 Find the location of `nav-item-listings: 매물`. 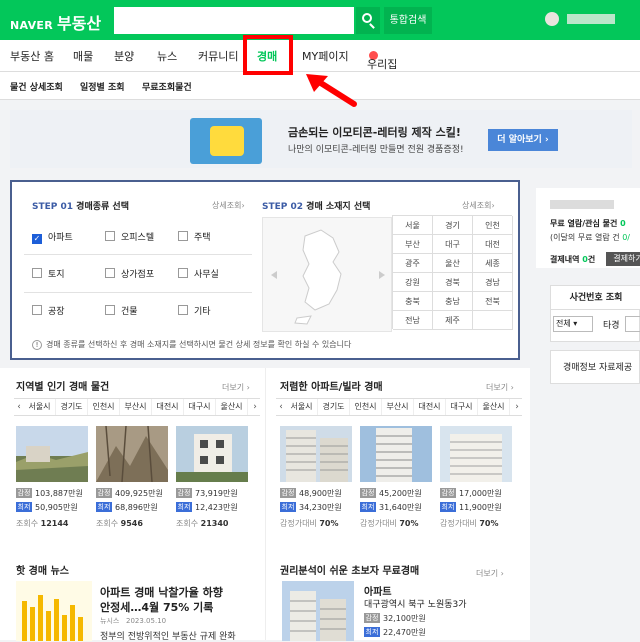

nav-item-listings: 매물 is located at coordinates (83, 56).